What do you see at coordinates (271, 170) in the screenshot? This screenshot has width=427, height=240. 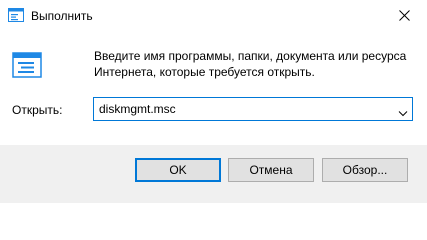 I see `cancel-button: Отмена` at bounding box center [271, 170].